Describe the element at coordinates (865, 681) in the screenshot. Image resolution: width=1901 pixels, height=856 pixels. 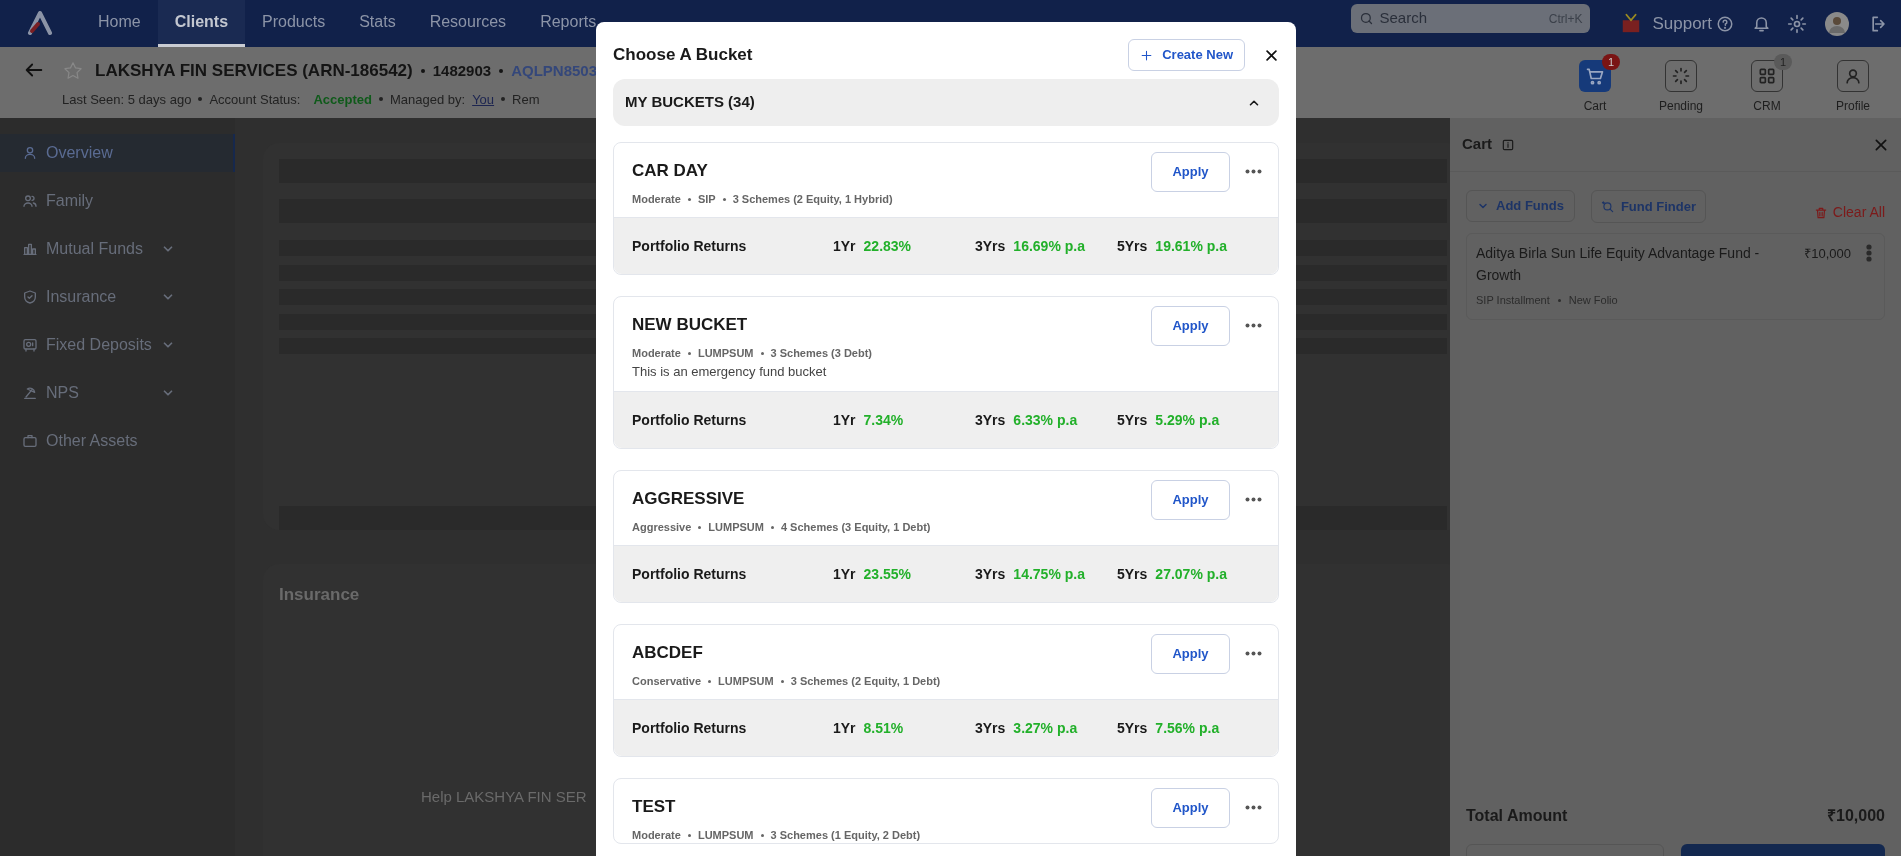
I see `schemes-label: 3 Schemes (2 Equity, 1 Debt)` at that location.